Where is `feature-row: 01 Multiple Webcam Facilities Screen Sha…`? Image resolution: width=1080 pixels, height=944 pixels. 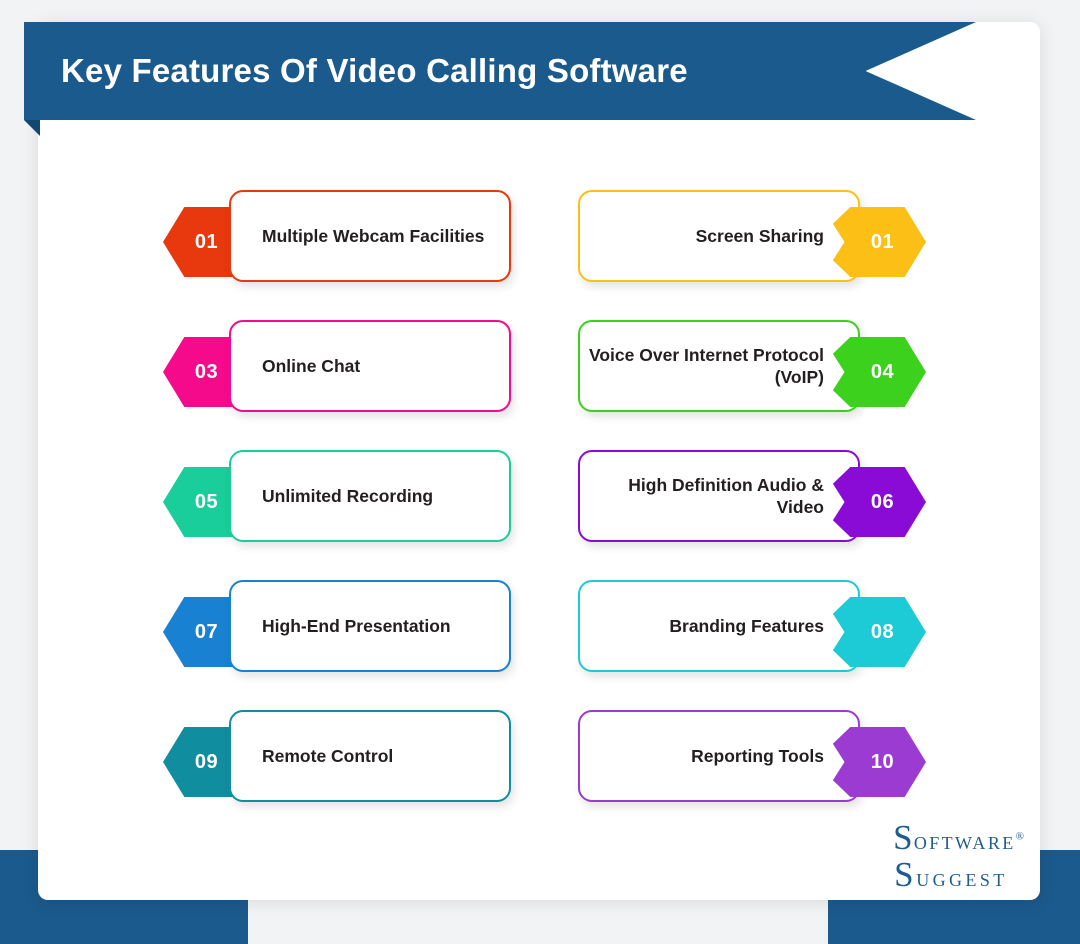
feature-row: 01 Multiple Webcam Facilities Screen Sha… is located at coordinates (539, 255).